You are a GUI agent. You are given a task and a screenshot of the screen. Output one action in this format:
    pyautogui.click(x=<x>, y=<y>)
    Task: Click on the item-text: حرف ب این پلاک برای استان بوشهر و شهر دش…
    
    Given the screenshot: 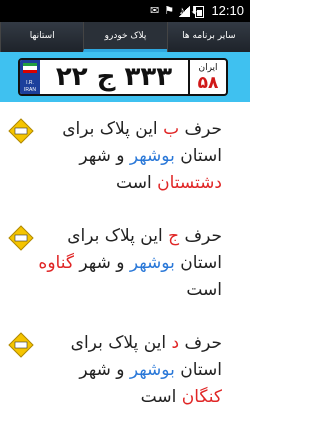 What is the action you would take?
    pyautogui.click(x=142, y=156)
    